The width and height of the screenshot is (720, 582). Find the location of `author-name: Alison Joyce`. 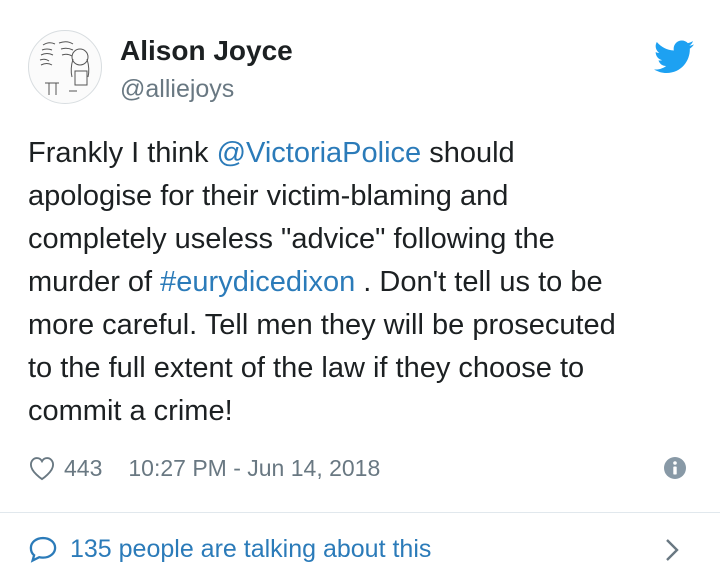

author-name: Alison Joyce is located at coordinates (206, 51).